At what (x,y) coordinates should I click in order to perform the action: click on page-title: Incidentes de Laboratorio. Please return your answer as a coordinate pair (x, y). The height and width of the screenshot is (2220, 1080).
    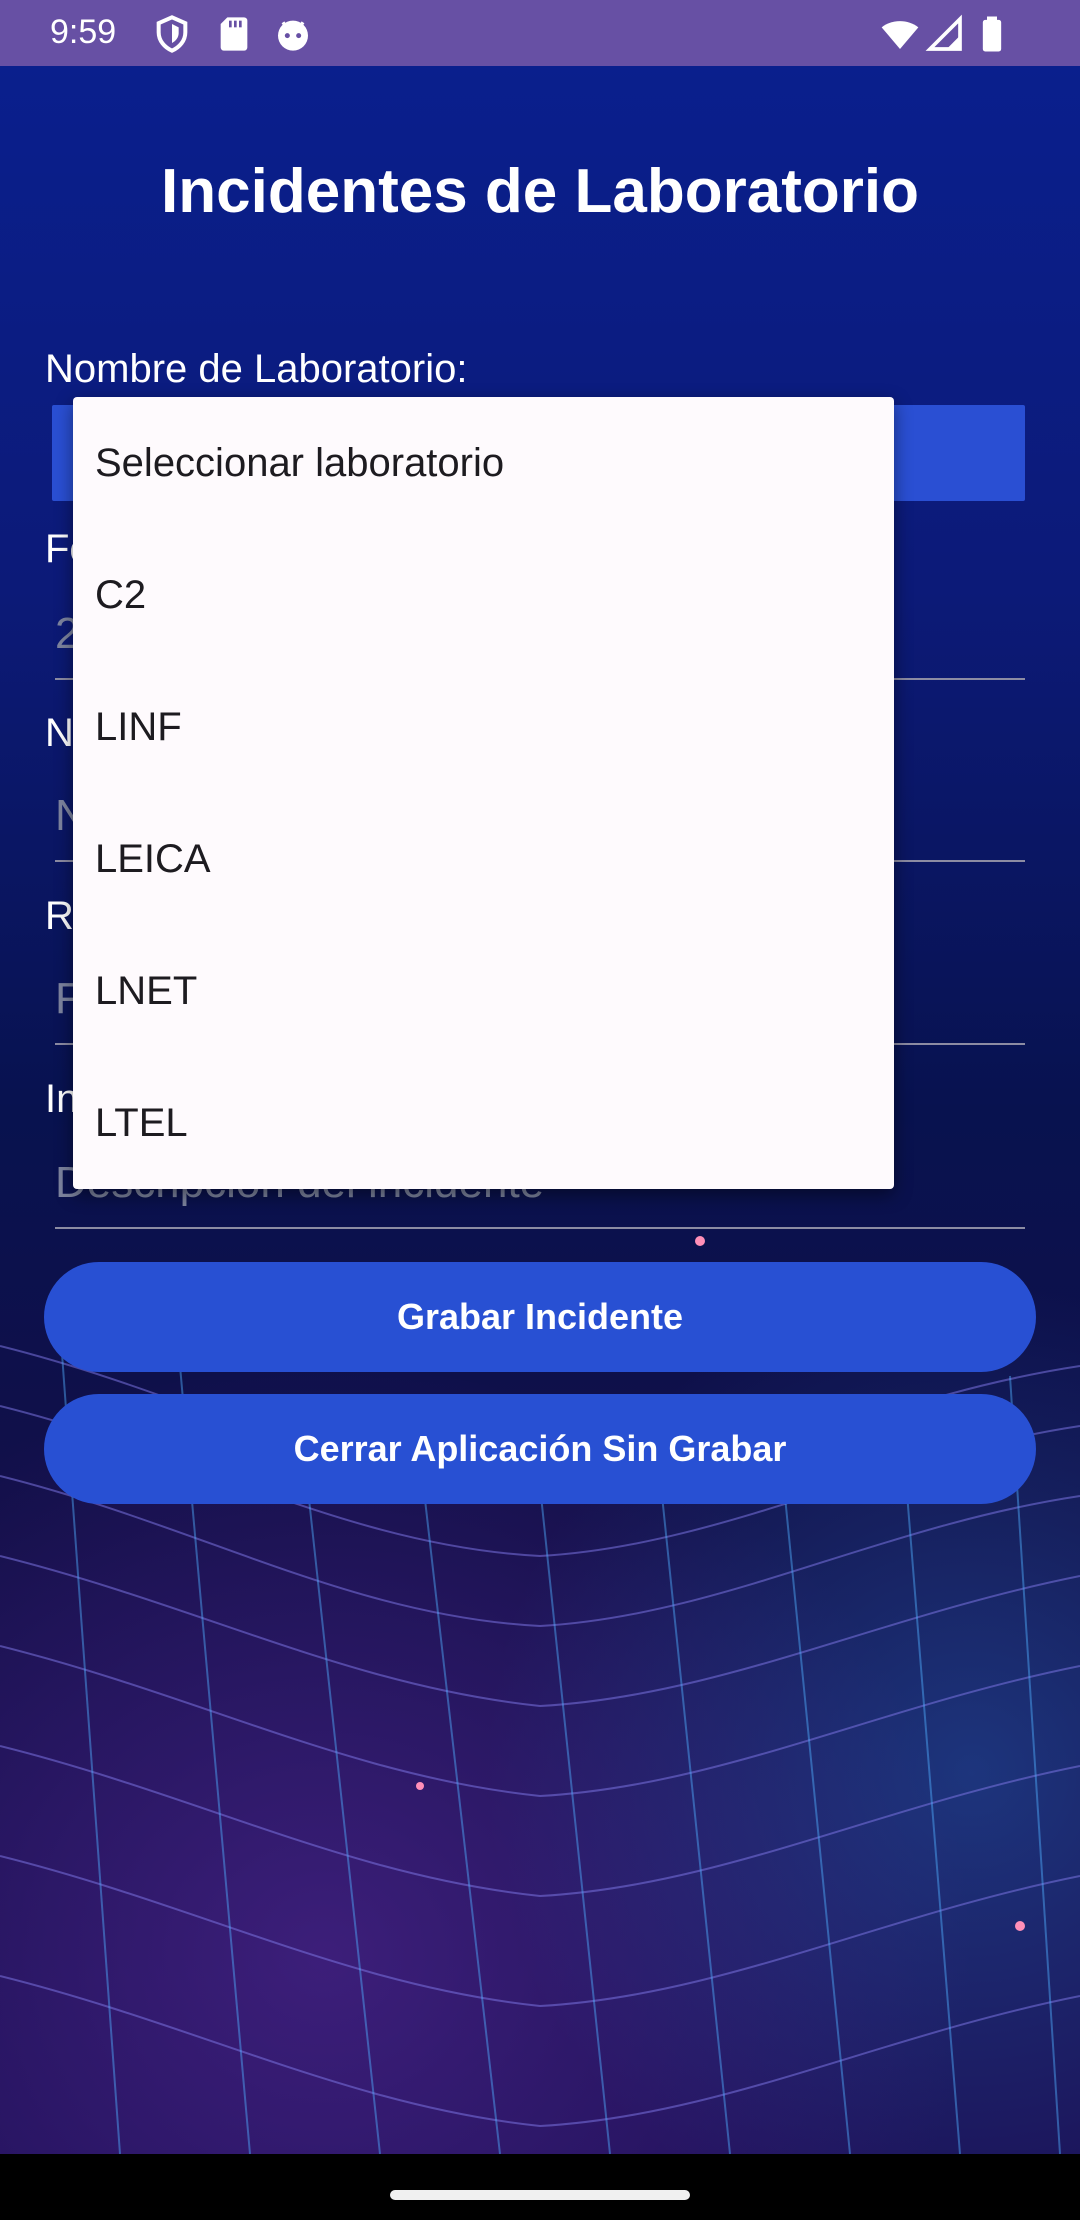
    Looking at the image, I should click on (540, 191).